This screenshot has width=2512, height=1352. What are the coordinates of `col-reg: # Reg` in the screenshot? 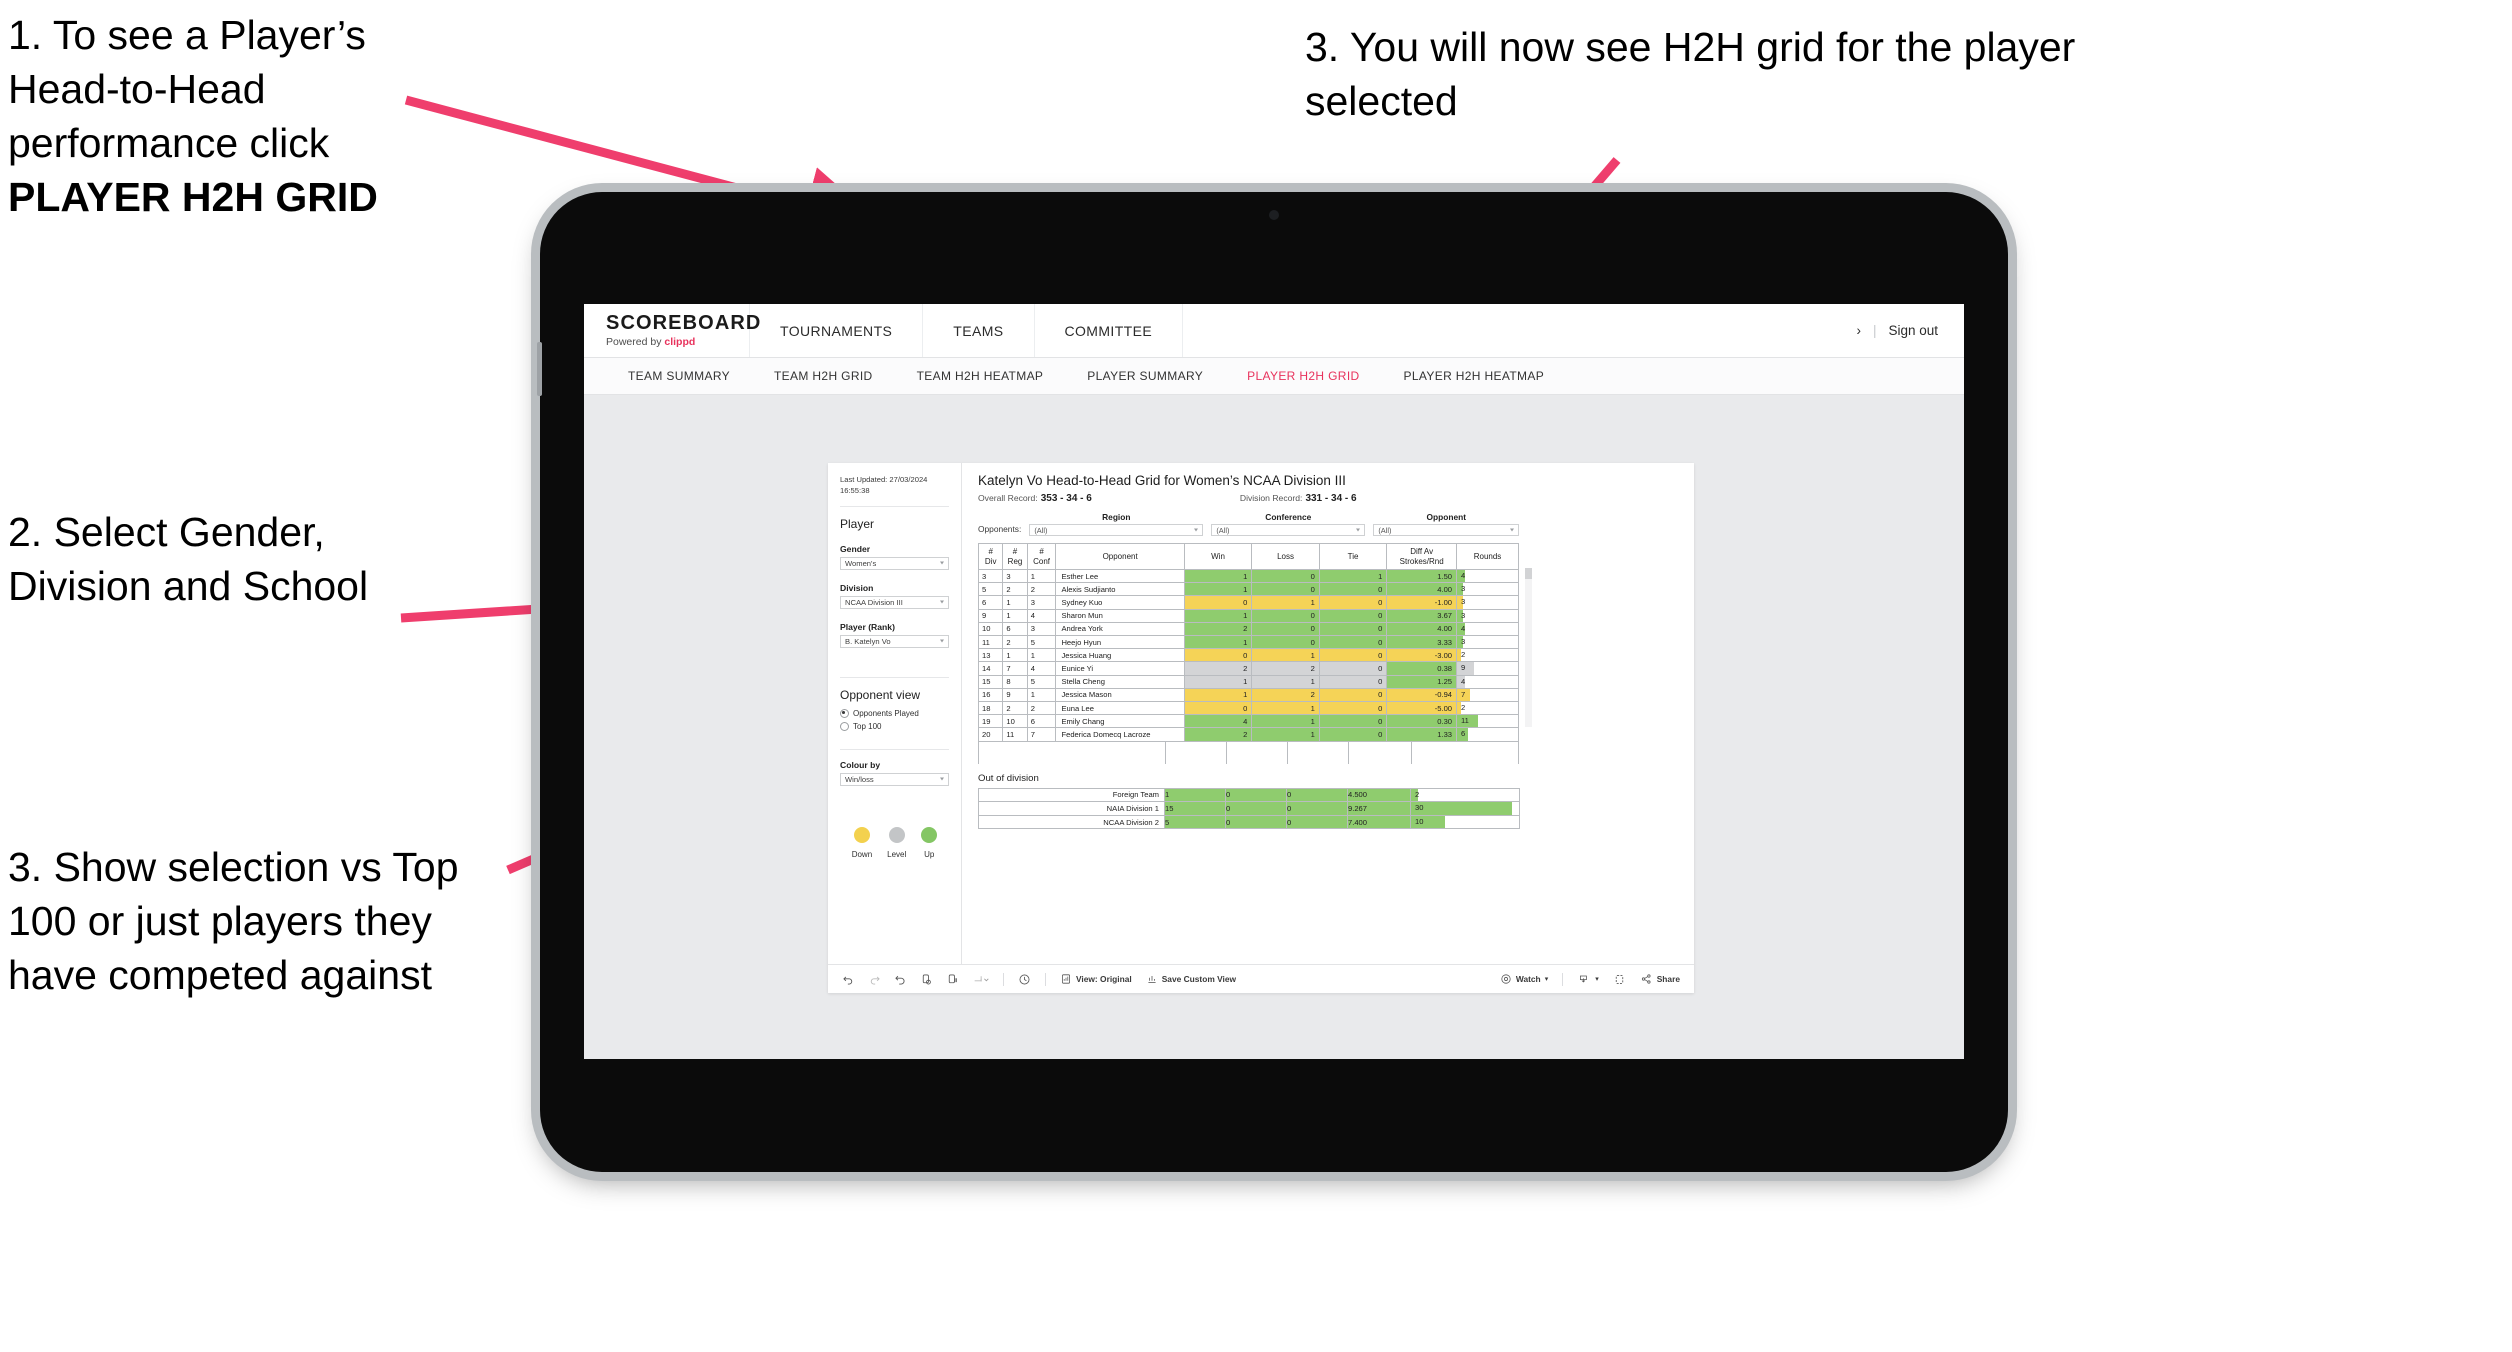 It's located at (1015, 556).